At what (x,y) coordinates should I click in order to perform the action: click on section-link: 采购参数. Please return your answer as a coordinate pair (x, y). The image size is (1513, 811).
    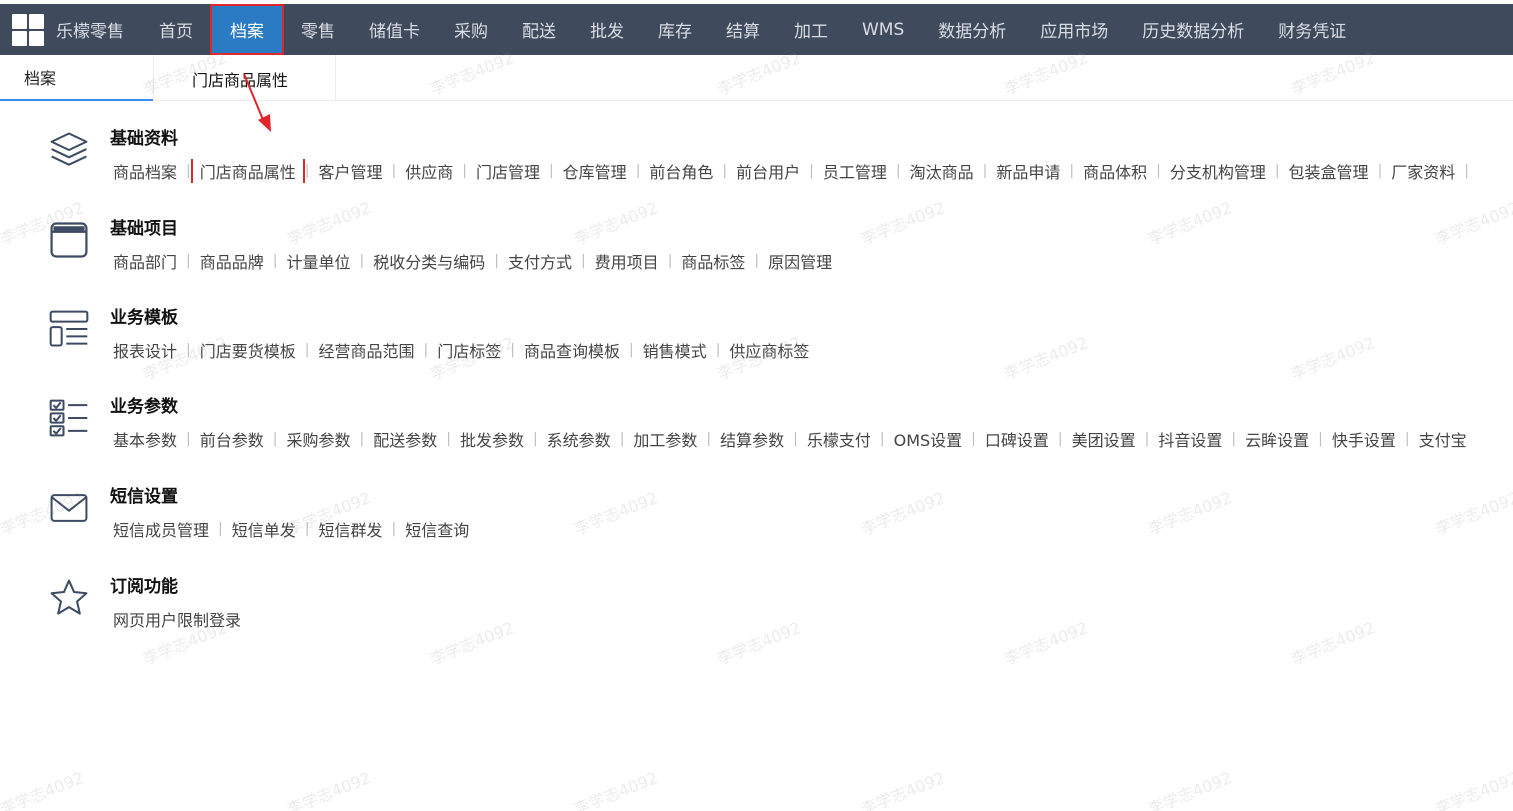
    Looking at the image, I should click on (318, 439).